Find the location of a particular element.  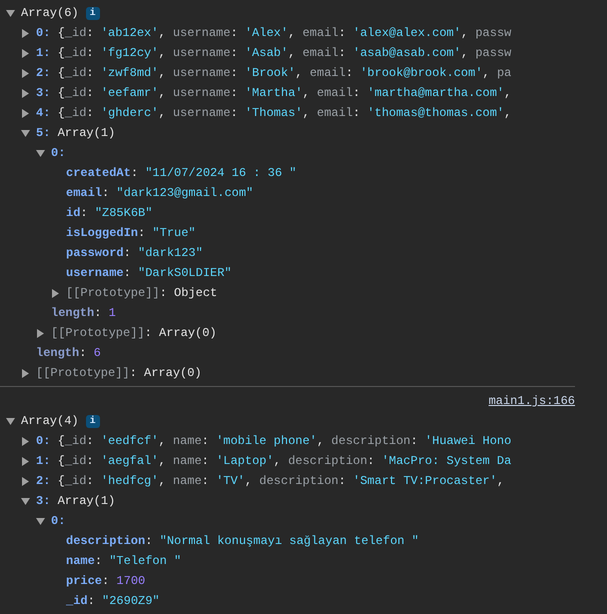

console-line: 0: {_id: 'eedfcf', name: 'mobile phone', description: 'Huawei Hono is located at coordinates (274, 441).